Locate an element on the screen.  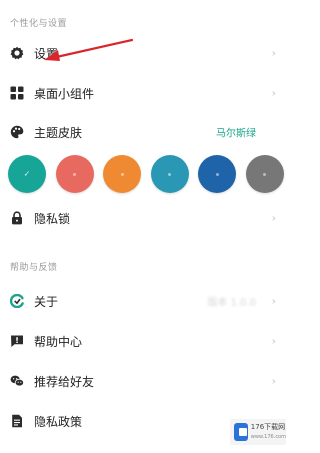
help-center-row: 帮助中心 › is located at coordinates (146, 341).